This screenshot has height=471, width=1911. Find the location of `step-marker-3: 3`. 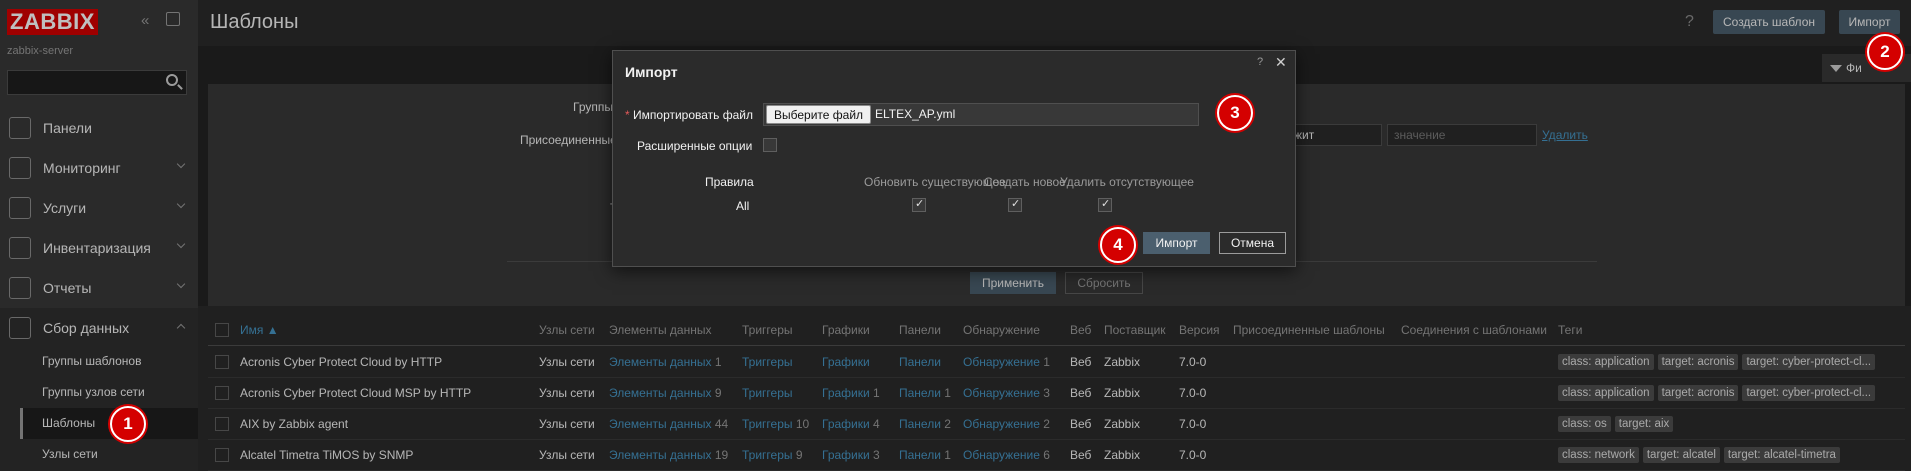

step-marker-3: 3 is located at coordinates (1235, 113).